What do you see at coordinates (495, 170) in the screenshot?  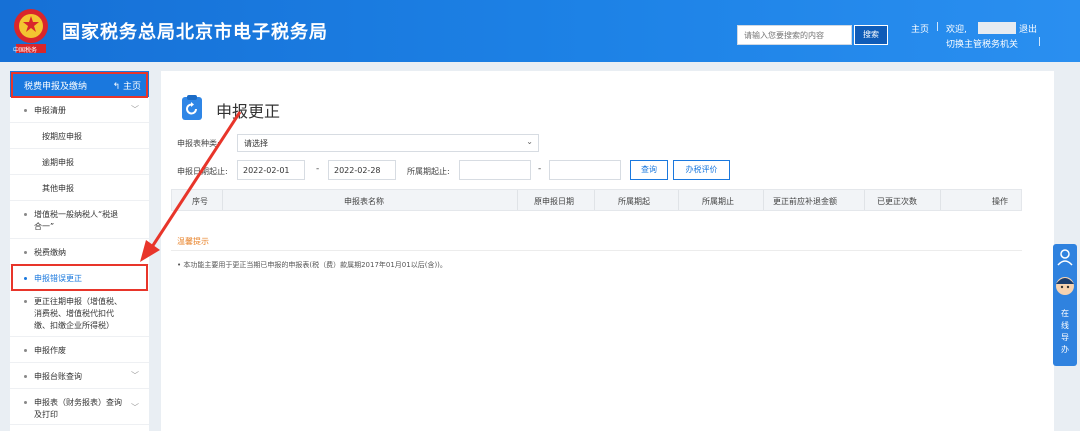 I see `period-from-input` at bounding box center [495, 170].